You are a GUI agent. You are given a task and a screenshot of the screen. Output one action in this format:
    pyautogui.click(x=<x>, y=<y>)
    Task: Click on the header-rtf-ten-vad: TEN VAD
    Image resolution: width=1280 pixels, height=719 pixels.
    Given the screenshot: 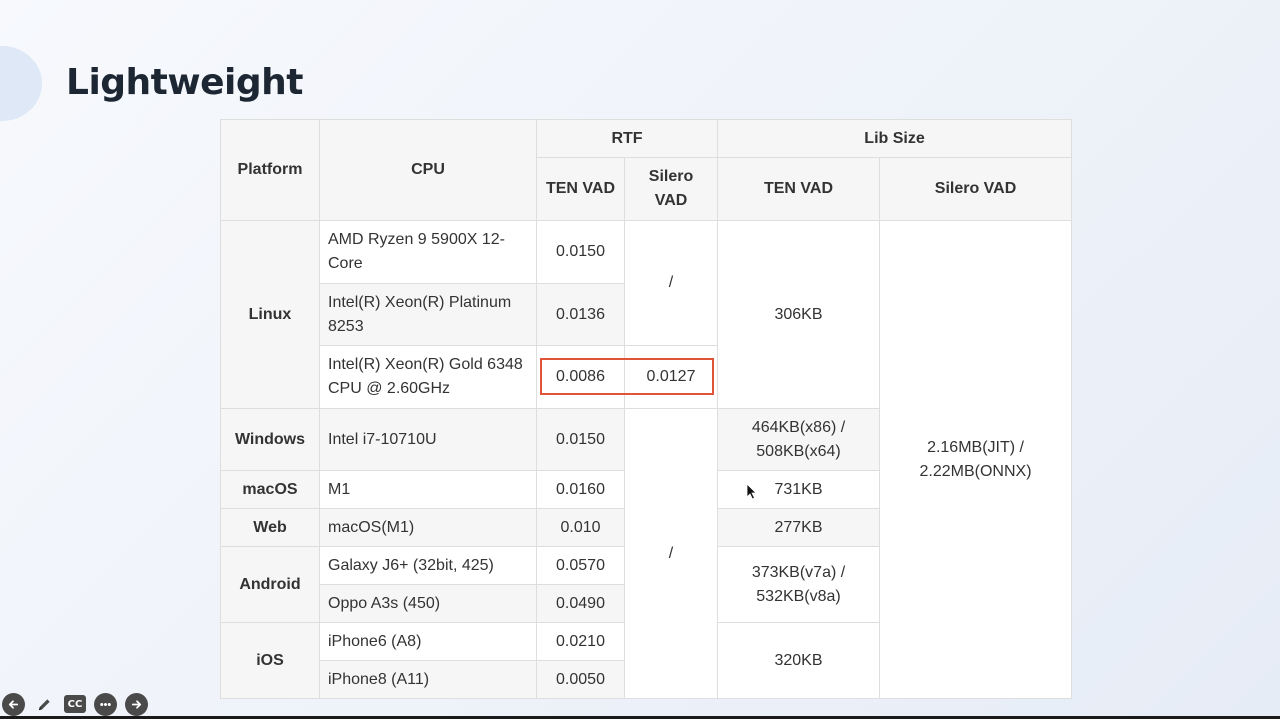 What is the action you would take?
    pyautogui.click(x=580, y=189)
    